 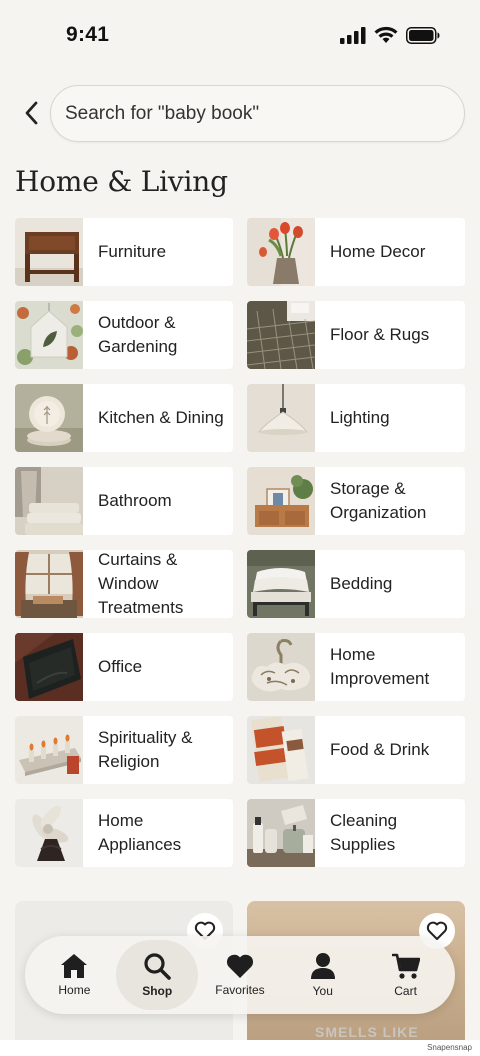 What do you see at coordinates (161, 417) in the screenshot?
I see `category-label: Kitchen & Dining` at bounding box center [161, 417].